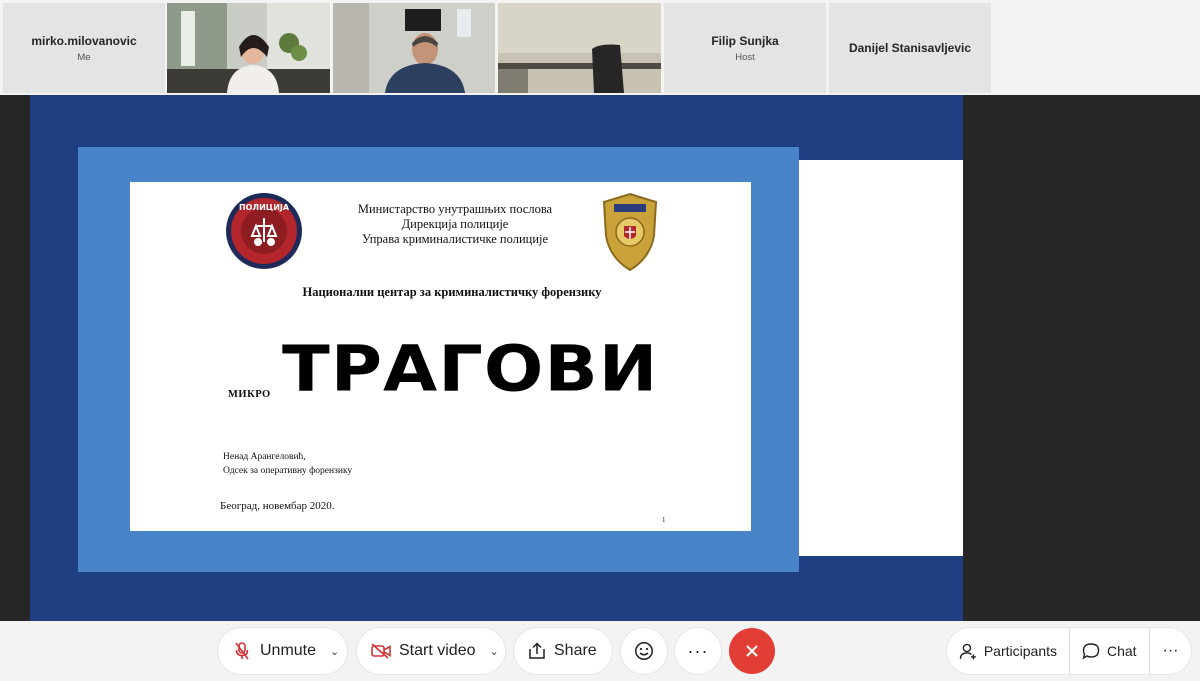 The height and width of the screenshot is (681, 1200). I want to click on panel-more-button: ···, so click(1170, 651).